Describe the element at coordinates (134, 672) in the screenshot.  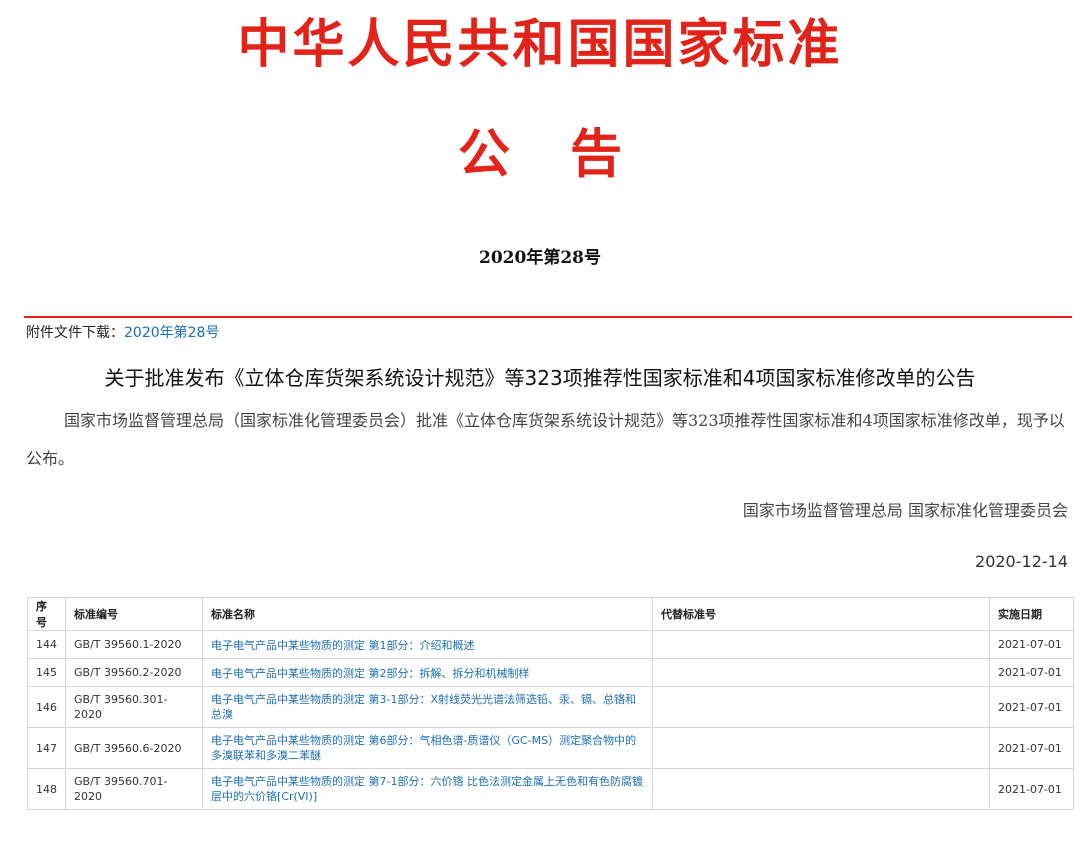
I see `cell-std-number: GB/T 39560.2-2020` at that location.